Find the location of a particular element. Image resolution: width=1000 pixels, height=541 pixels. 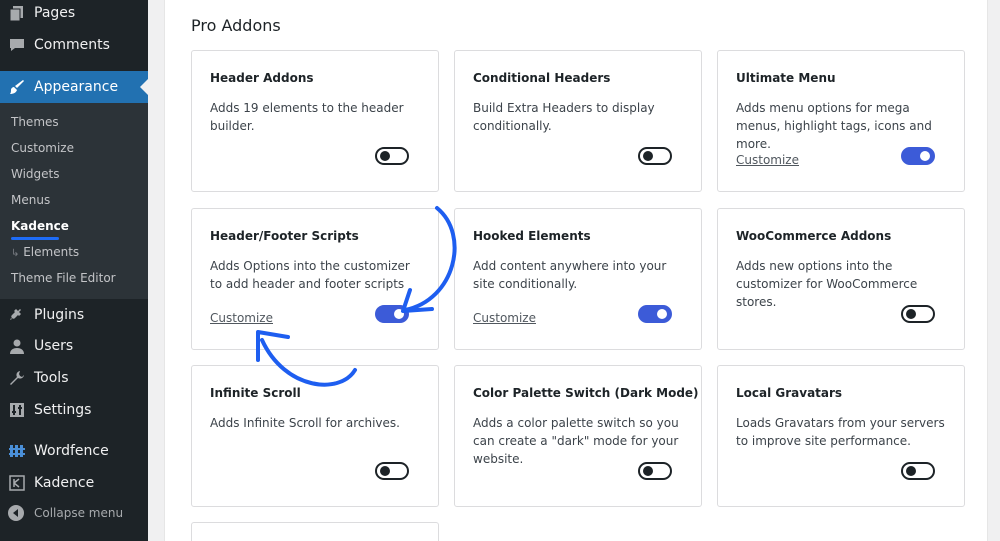

comments-icon is located at coordinates (17, 45).